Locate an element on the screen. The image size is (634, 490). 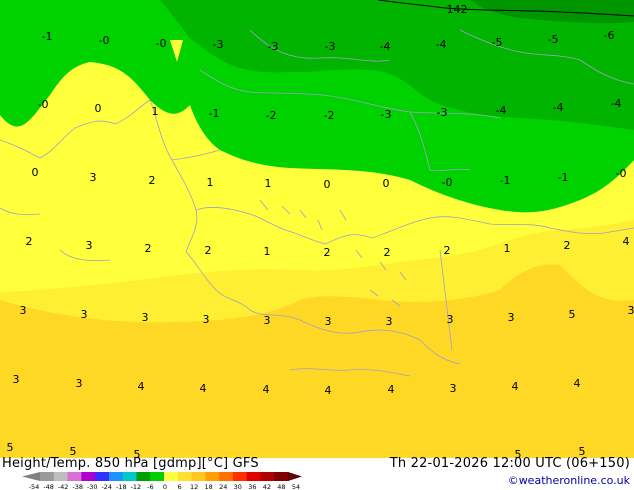
contour-label: 142 is located at coordinates (457, 9).